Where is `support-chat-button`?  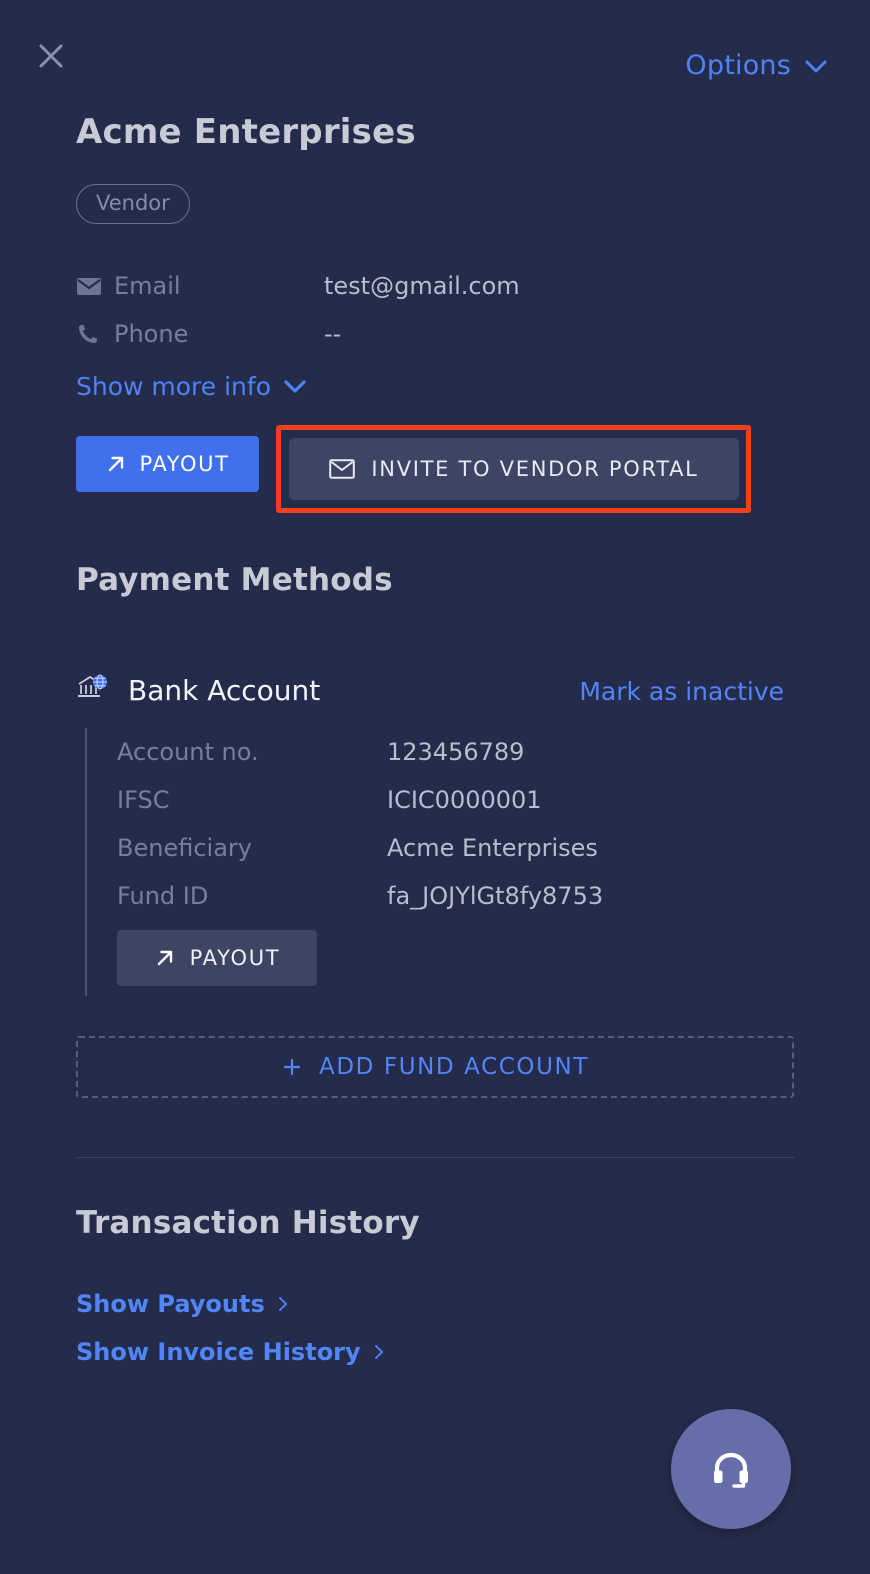
support-chat-button is located at coordinates (731, 1469).